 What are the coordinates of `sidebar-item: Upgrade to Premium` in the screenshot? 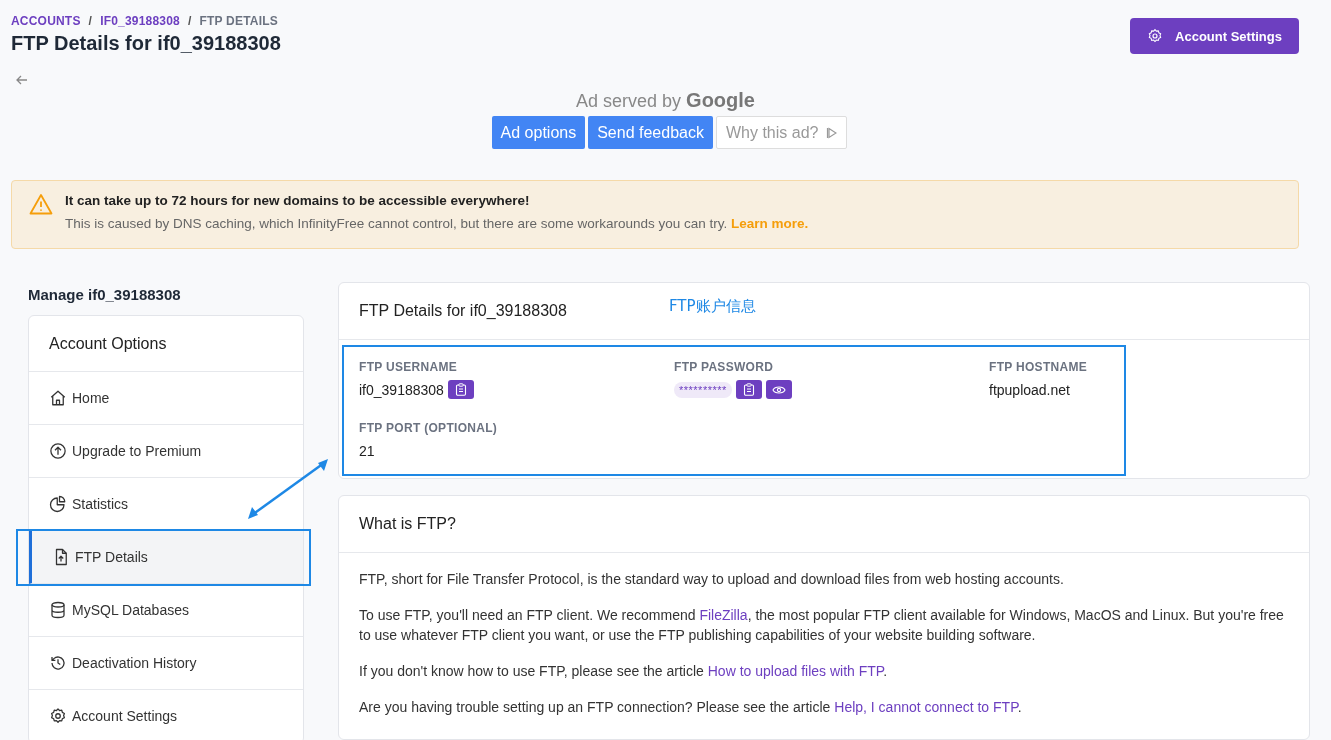 It's located at (166, 451).